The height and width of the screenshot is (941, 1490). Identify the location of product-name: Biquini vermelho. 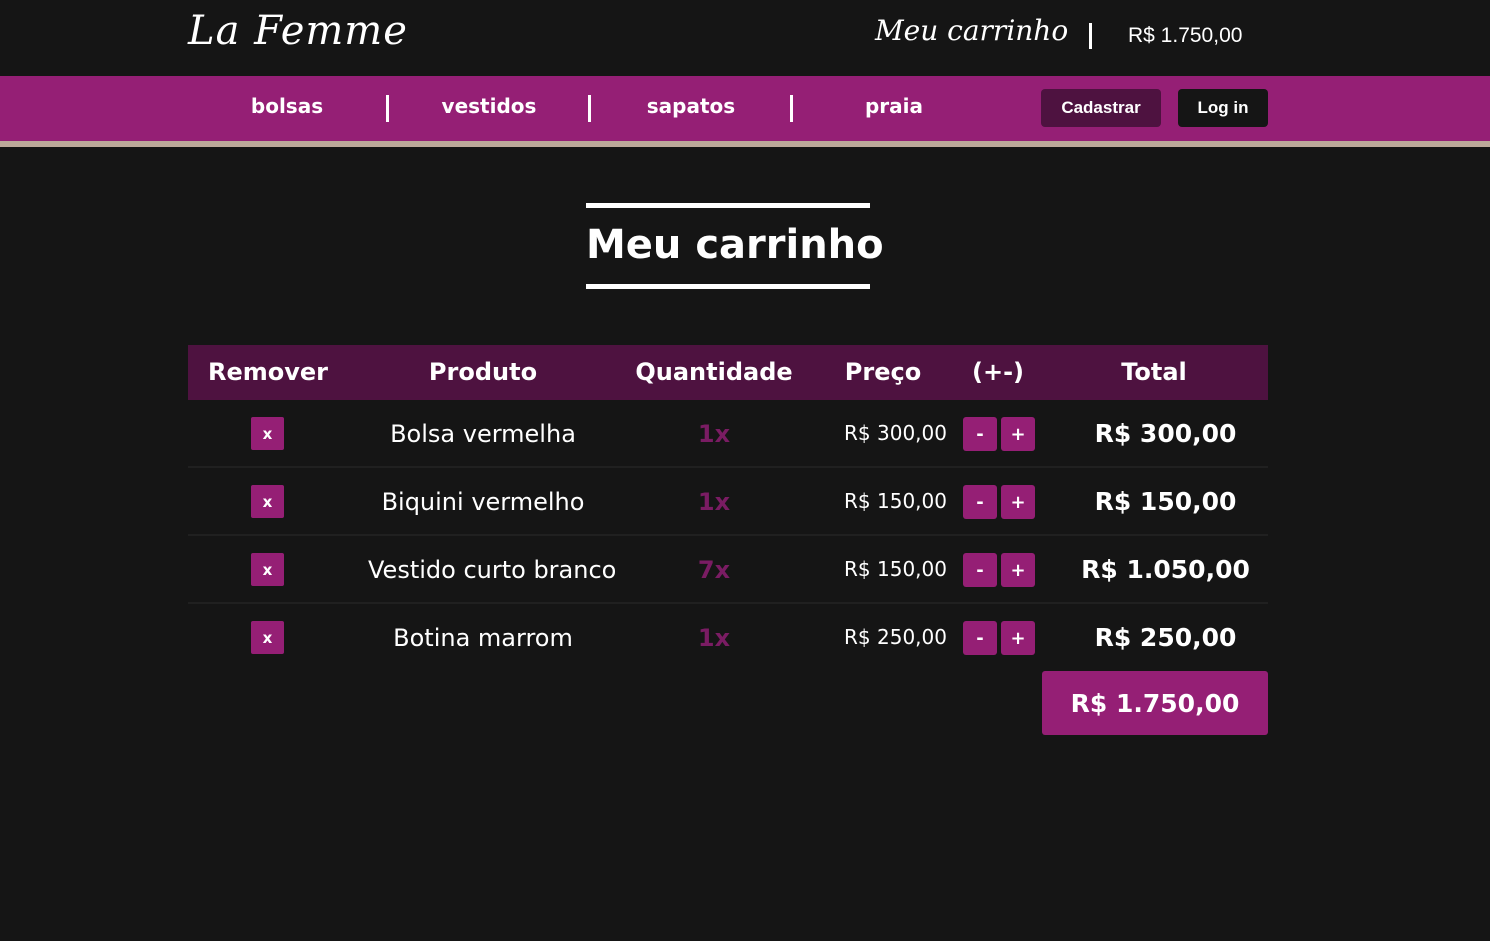
(483, 502).